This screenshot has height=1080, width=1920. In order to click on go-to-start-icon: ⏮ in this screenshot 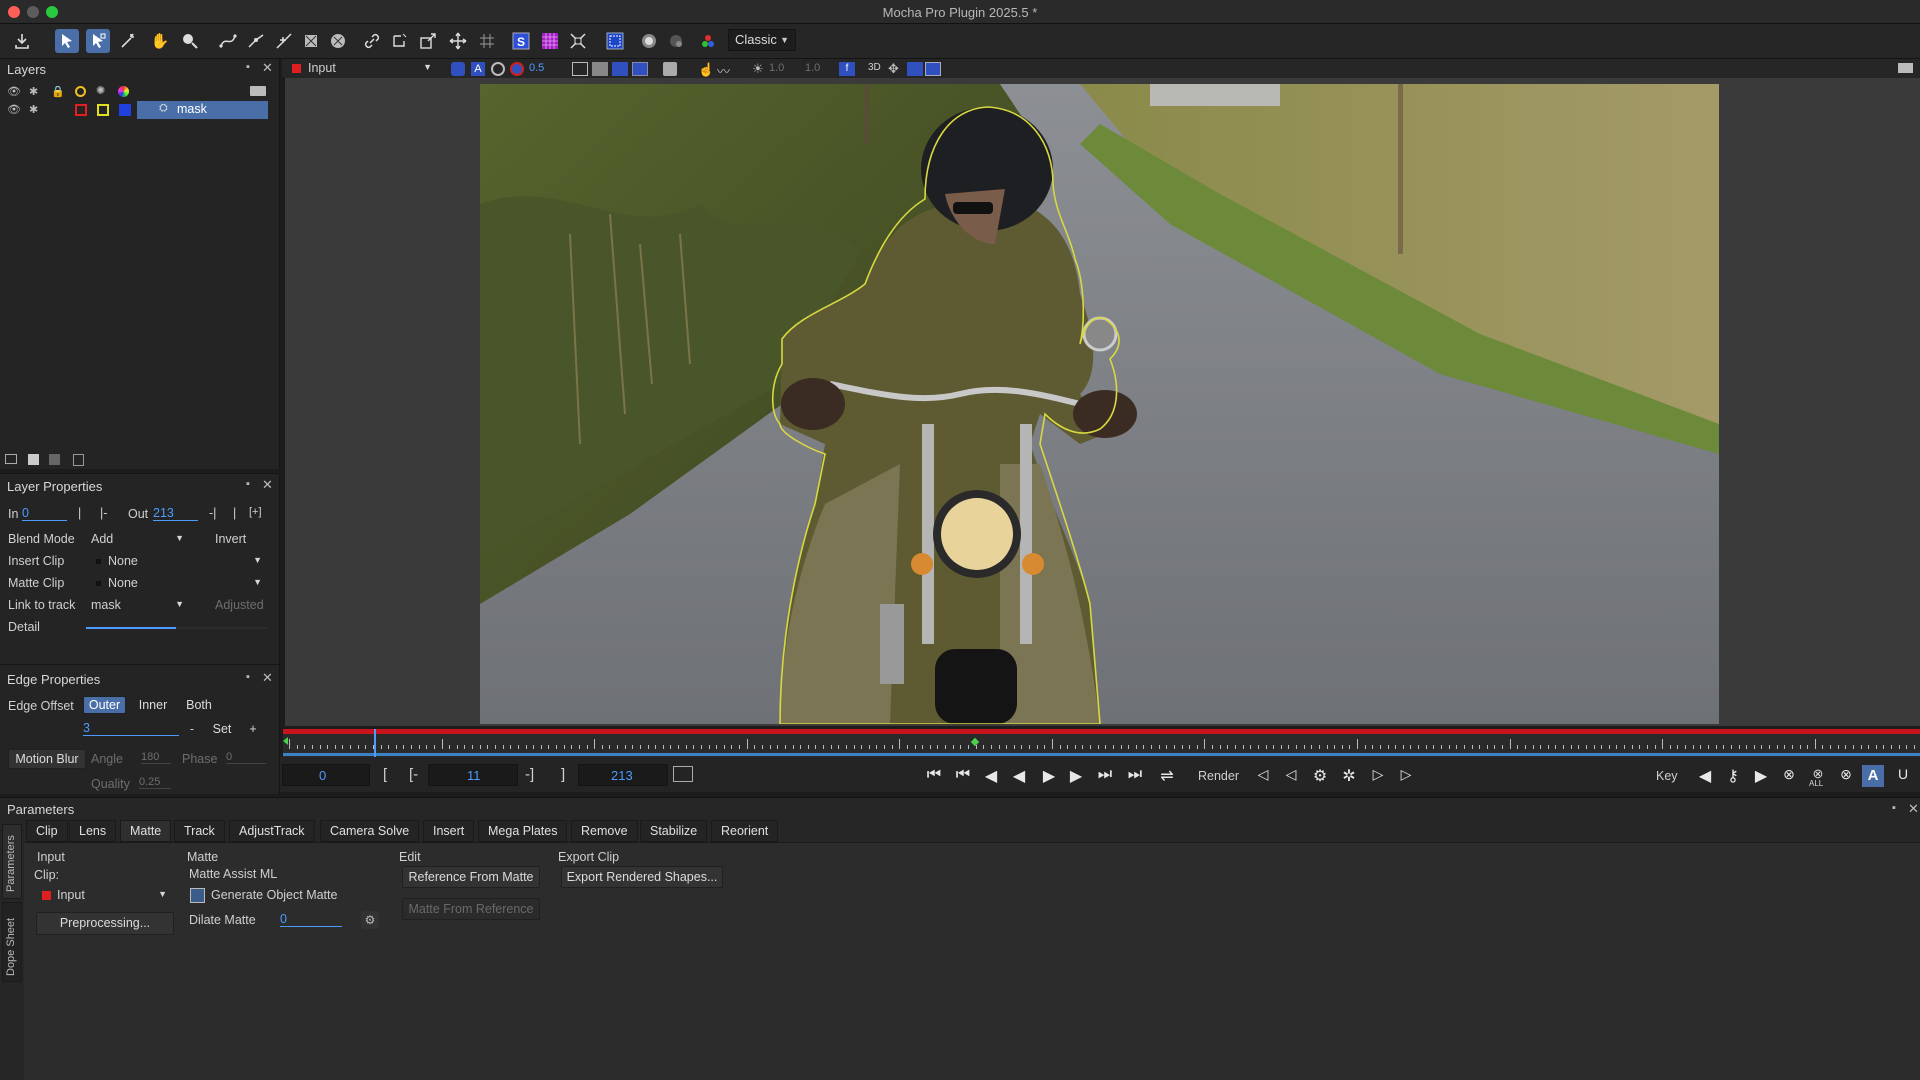, I will do `click(934, 775)`.